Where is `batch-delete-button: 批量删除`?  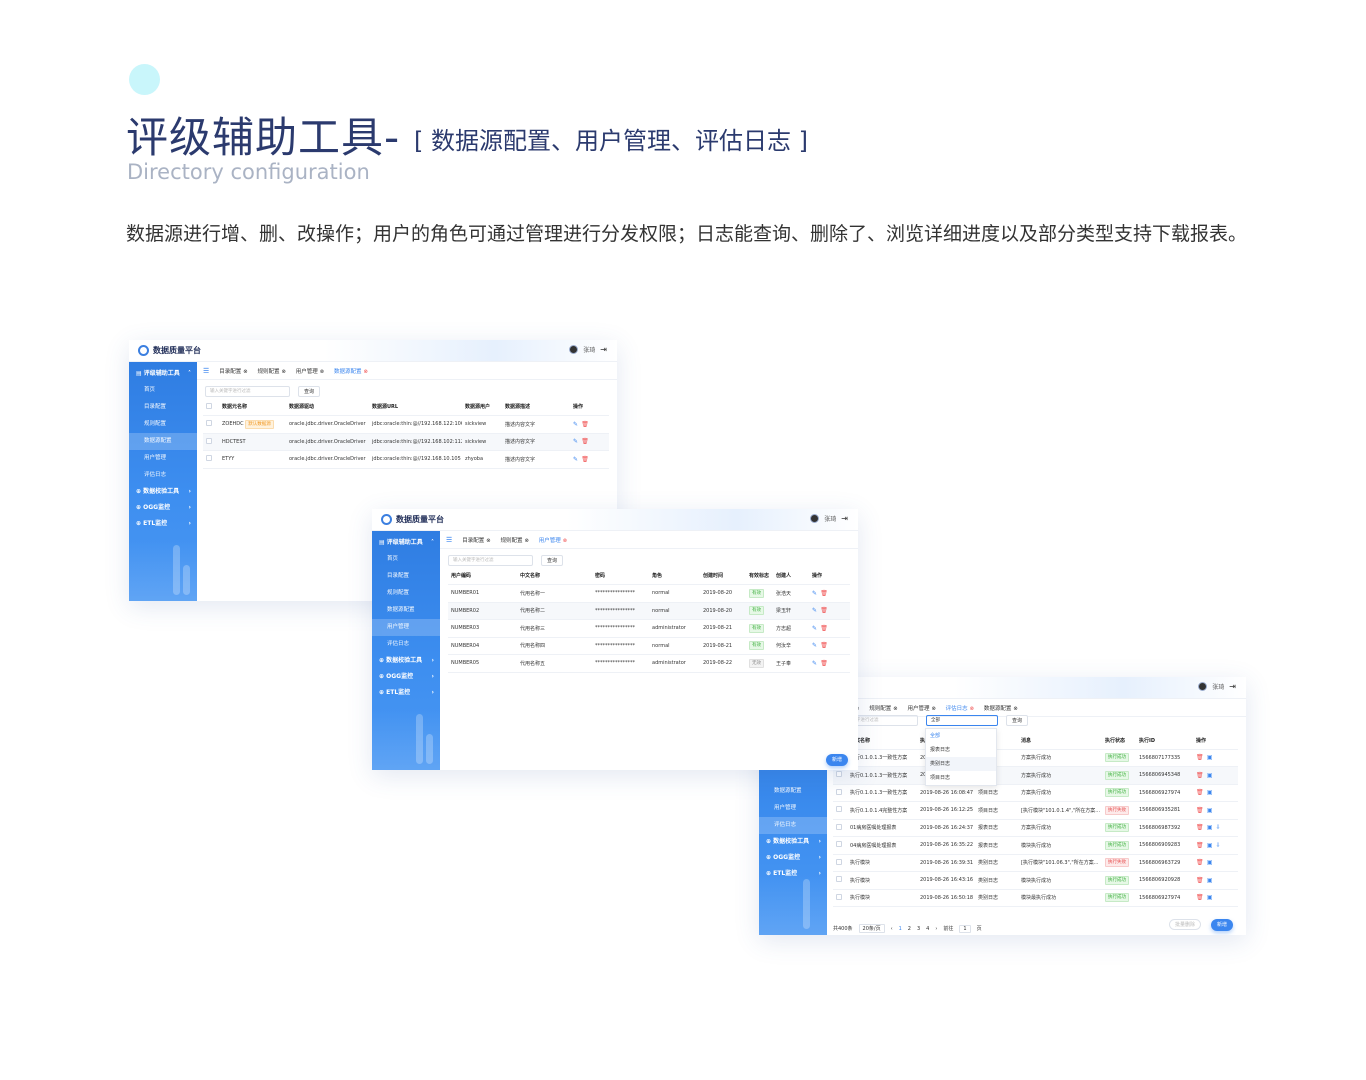
batch-delete-button: 批量删除 is located at coordinates (1185, 924).